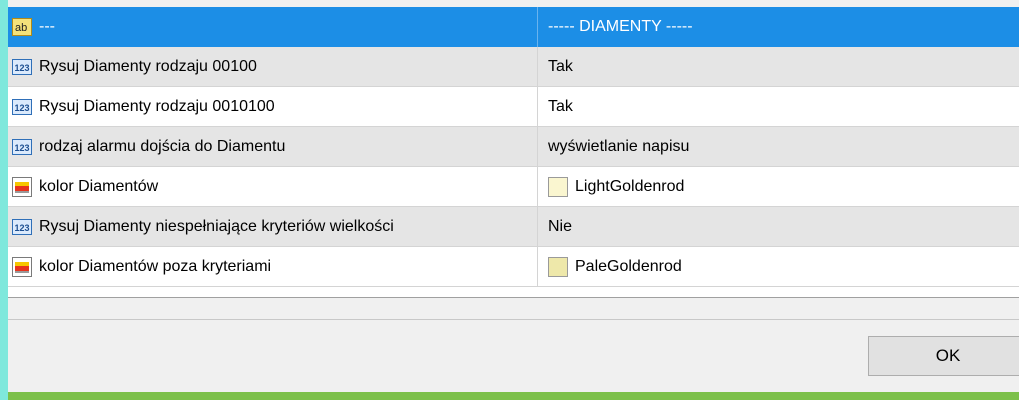  I want to click on property-row-draw-diamonds-00100: 123 Rysuj Diamenty rodzaju 00100 Tak, so click(513, 67).